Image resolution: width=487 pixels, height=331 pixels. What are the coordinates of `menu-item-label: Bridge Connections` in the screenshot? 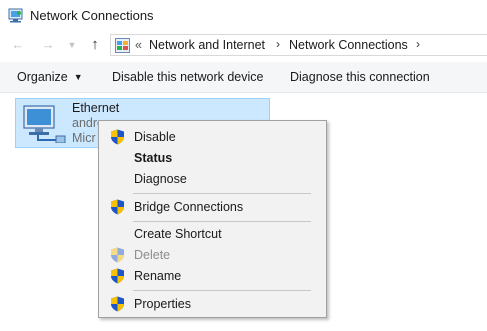 It's located at (189, 207).